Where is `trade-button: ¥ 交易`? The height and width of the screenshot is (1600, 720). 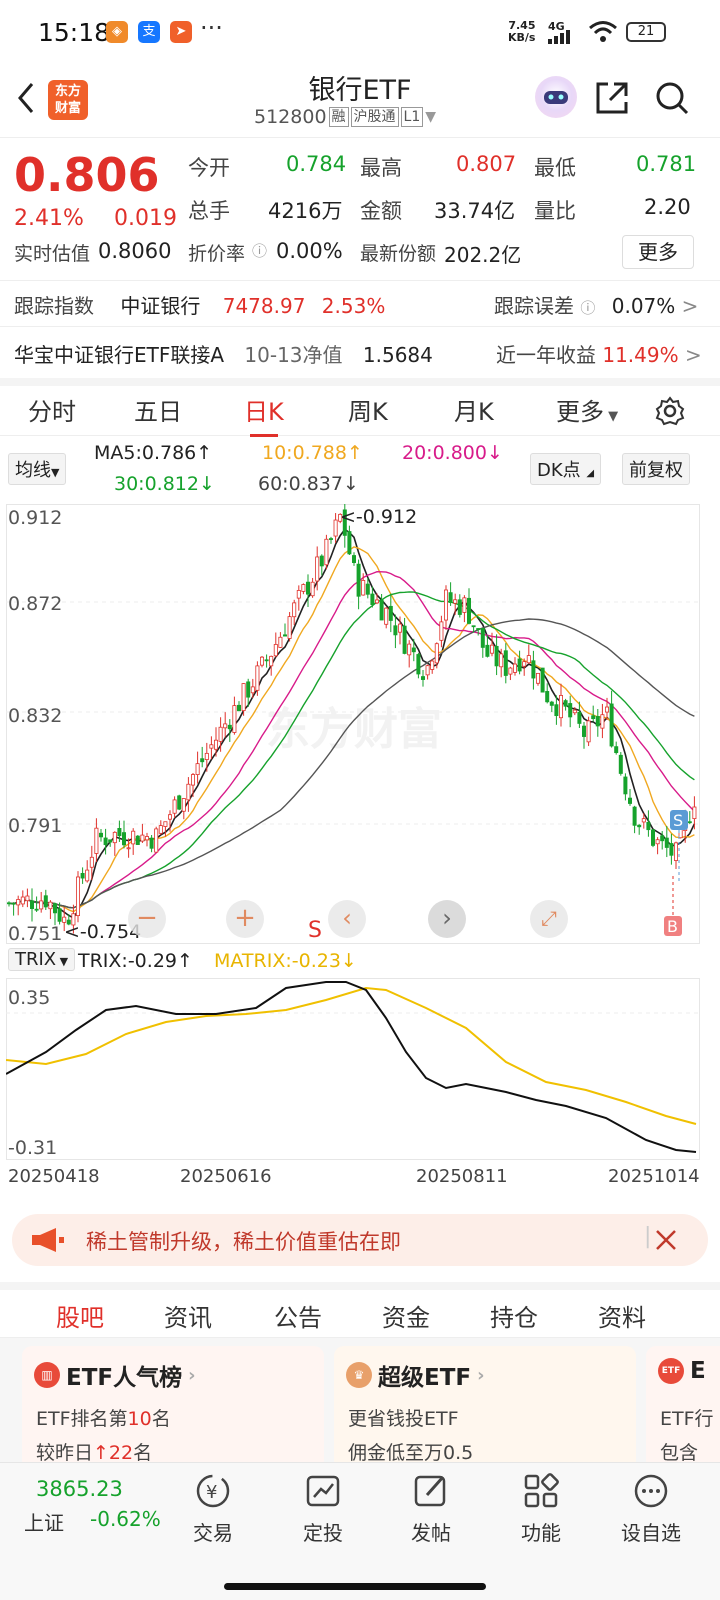
trade-button: ¥ 交易 is located at coordinates (213, 1508).